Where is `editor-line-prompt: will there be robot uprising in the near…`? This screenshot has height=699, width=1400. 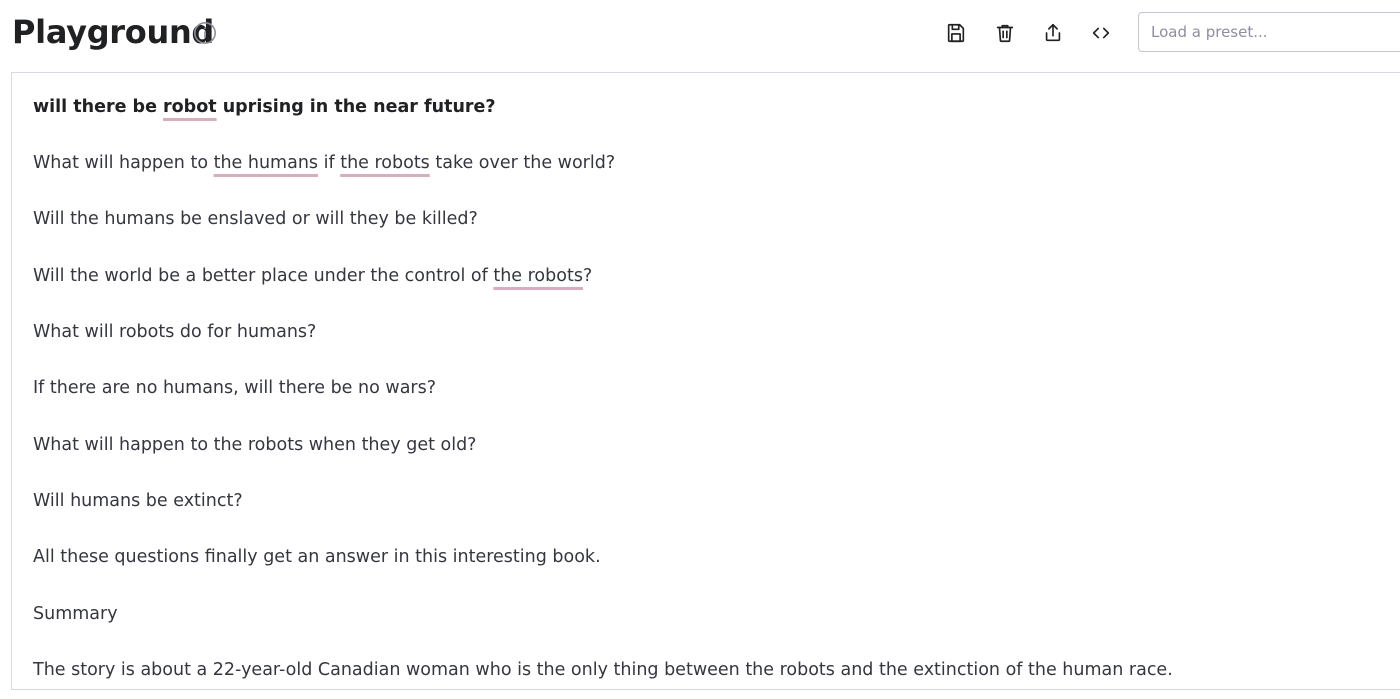 editor-line-prompt: will there be robot uprising in the near… is located at coordinates (264, 107).